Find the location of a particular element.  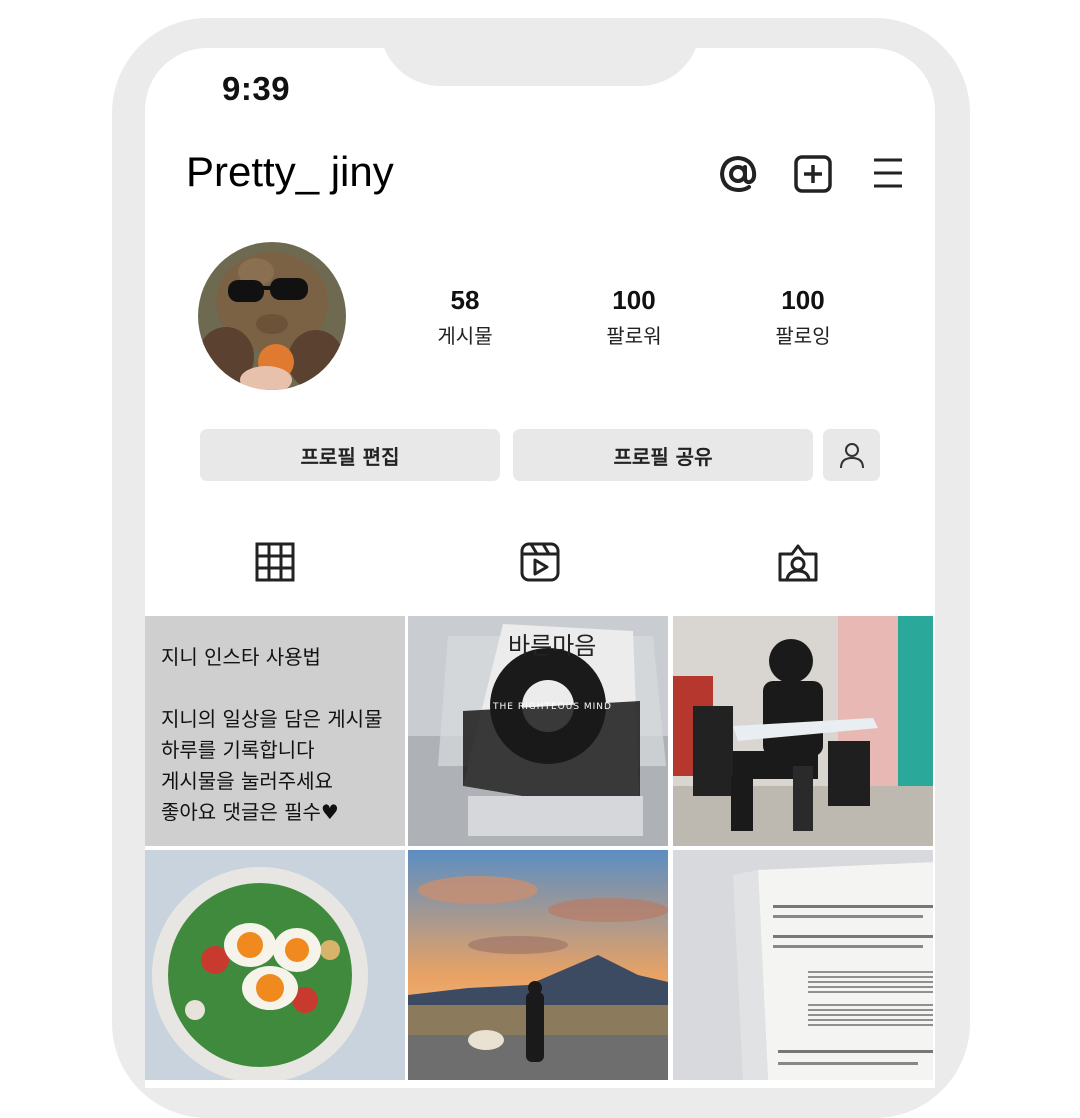

stat-posts: 58 게시물 is located at coordinates (465, 317).